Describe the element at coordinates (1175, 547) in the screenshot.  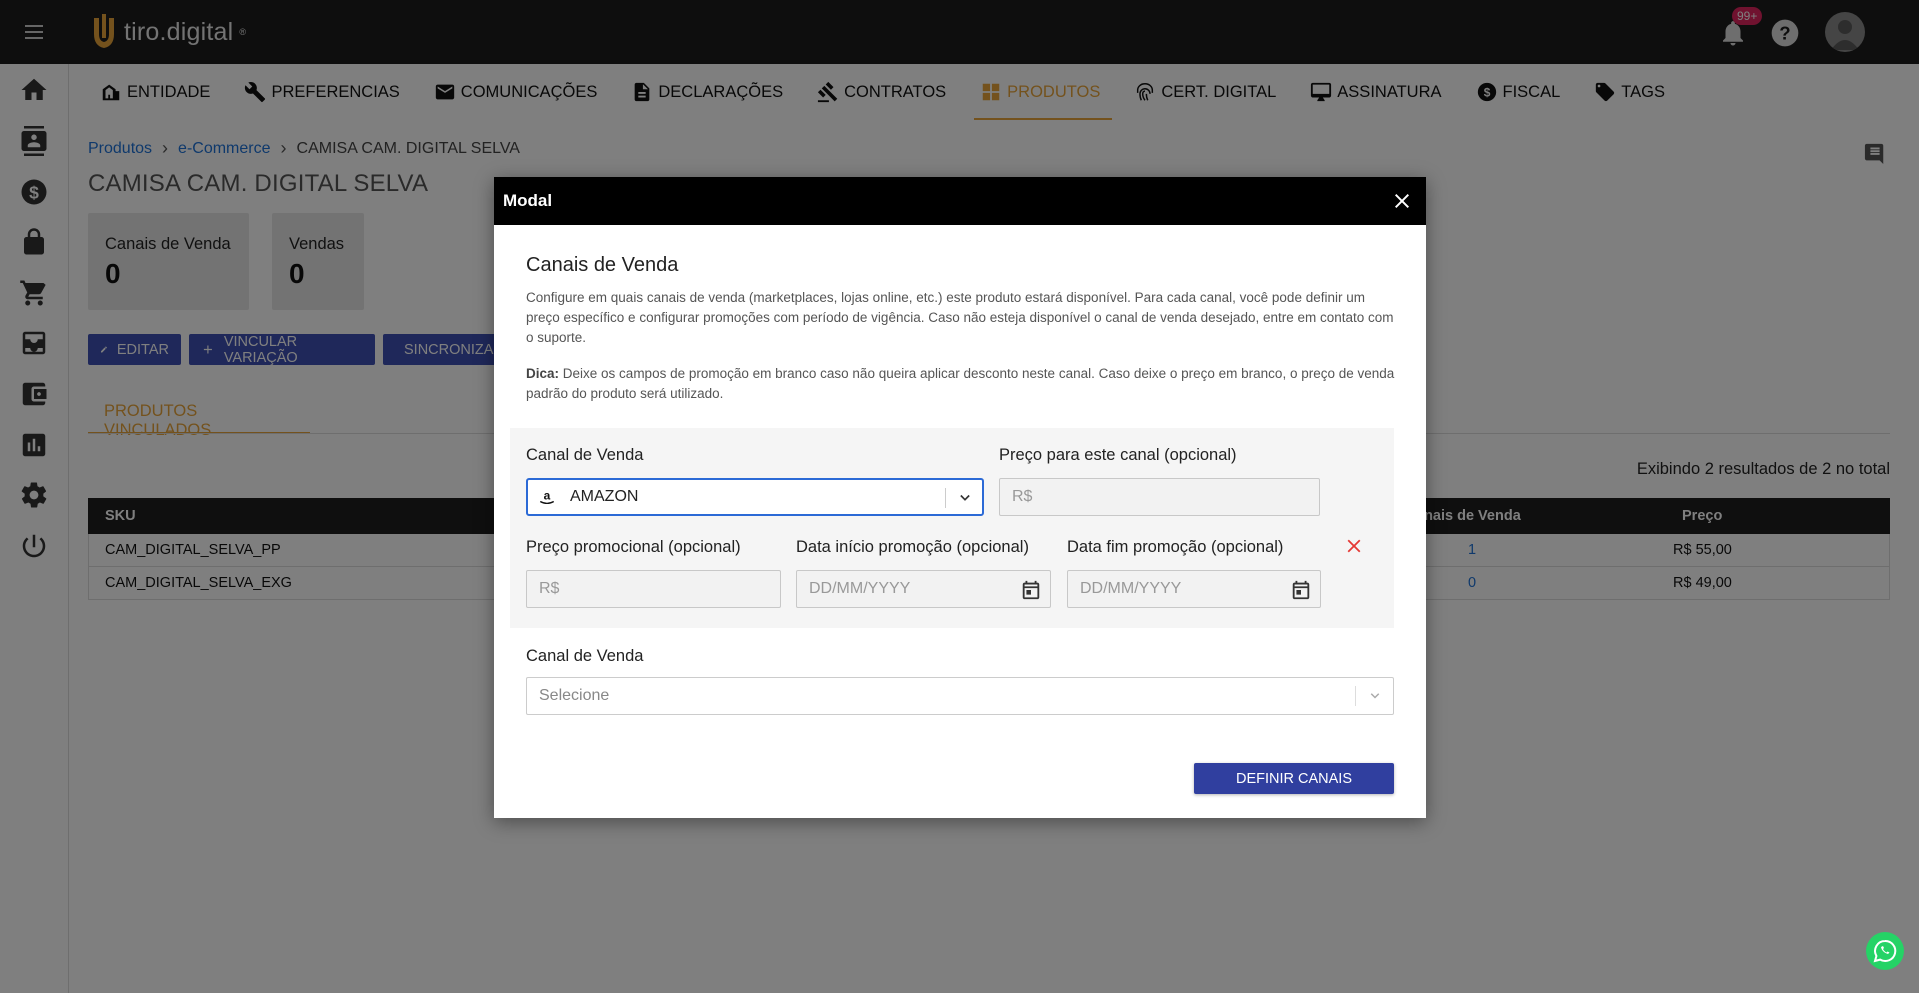
I see `promo-end-label: Data fim promoção (opcional)` at that location.